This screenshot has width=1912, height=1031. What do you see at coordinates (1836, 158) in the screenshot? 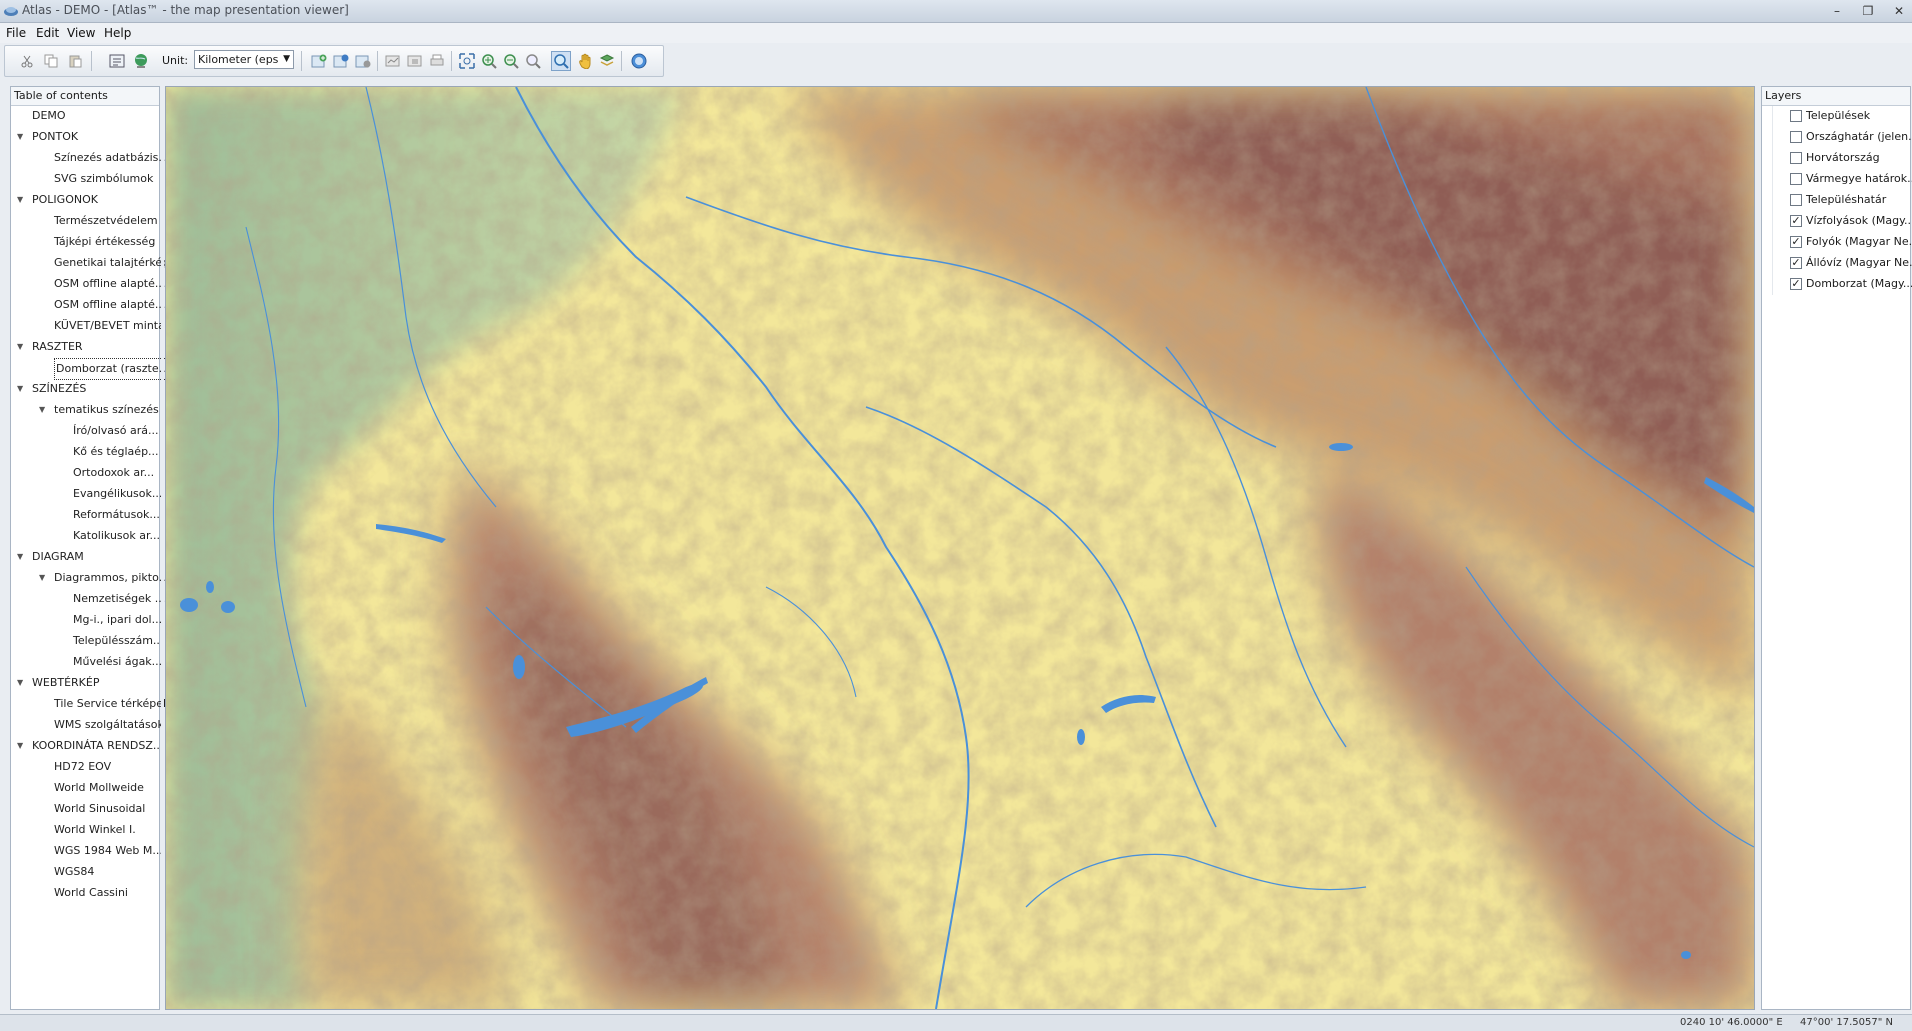
I see `layer-item: Horvátország` at bounding box center [1836, 158].